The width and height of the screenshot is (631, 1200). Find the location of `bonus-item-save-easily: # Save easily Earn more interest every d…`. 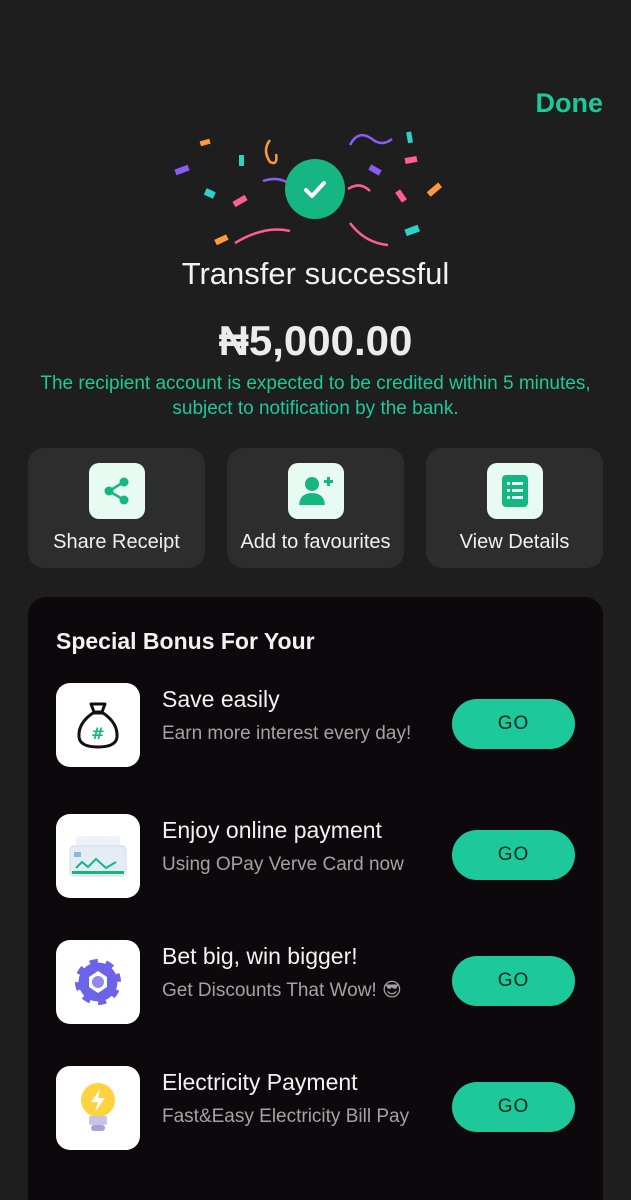

bonus-item-save-easily: # Save easily Earn more interest every d… is located at coordinates (315, 728).